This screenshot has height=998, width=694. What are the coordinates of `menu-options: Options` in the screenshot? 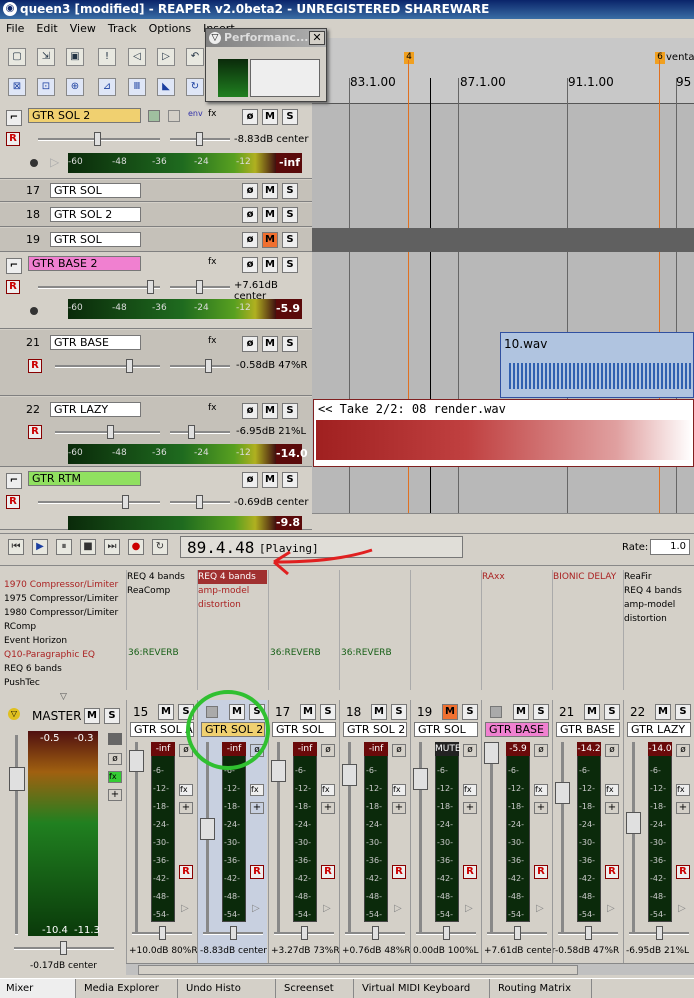 It's located at (170, 28).